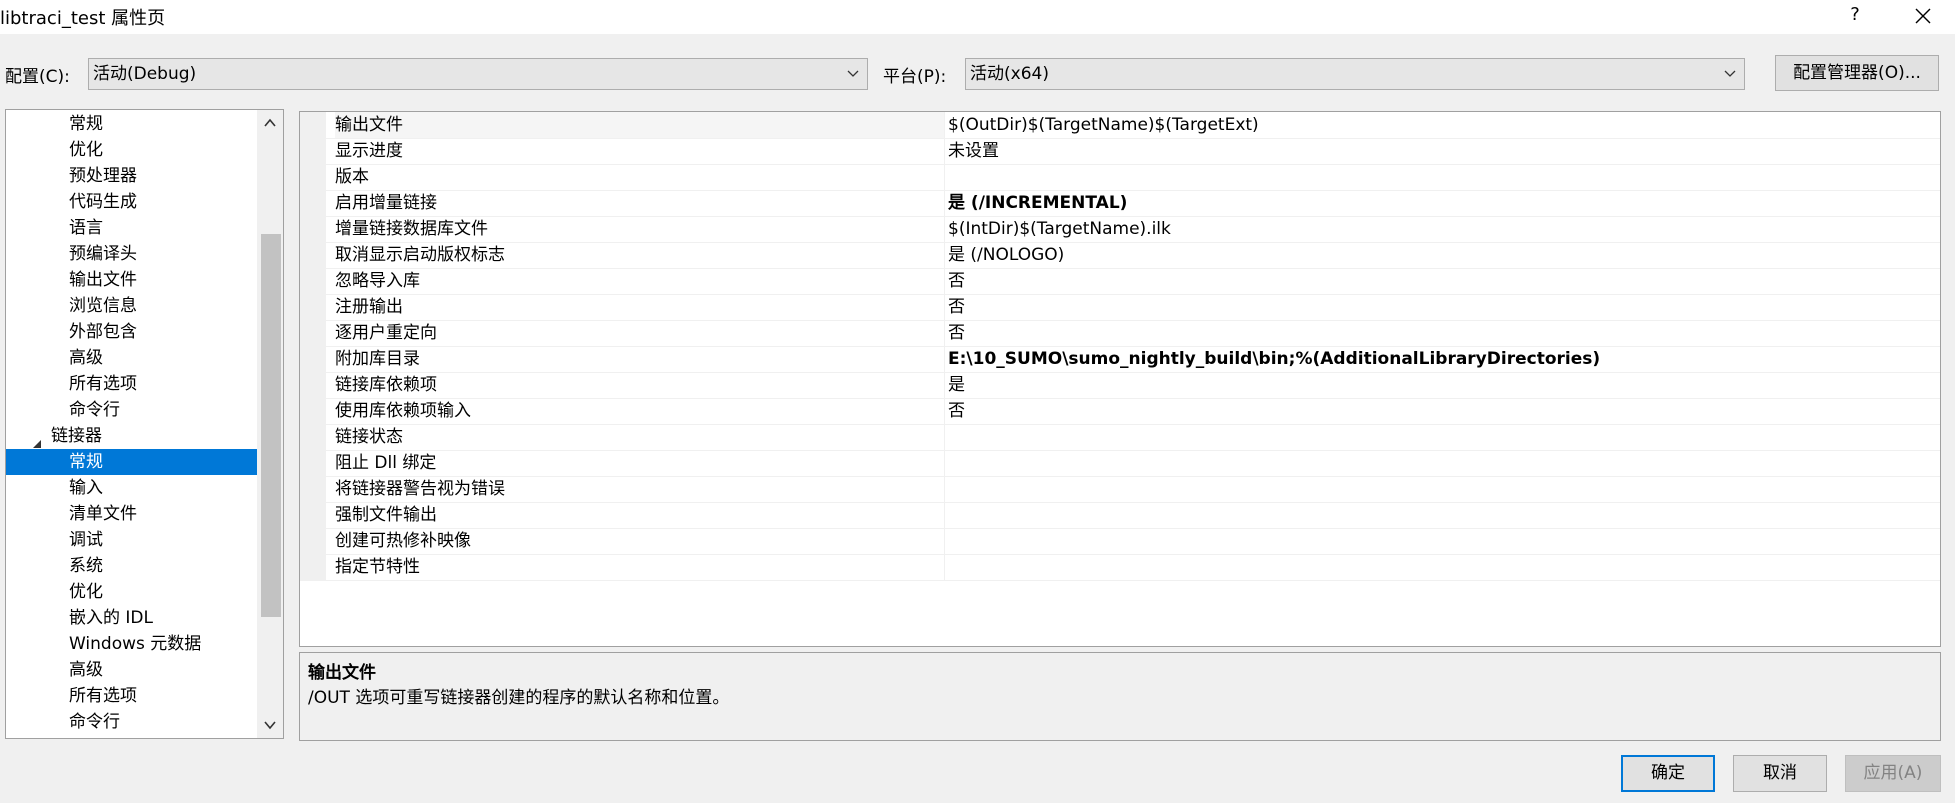  I want to click on property-row: 忽略导入库 否, so click(1120, 281).